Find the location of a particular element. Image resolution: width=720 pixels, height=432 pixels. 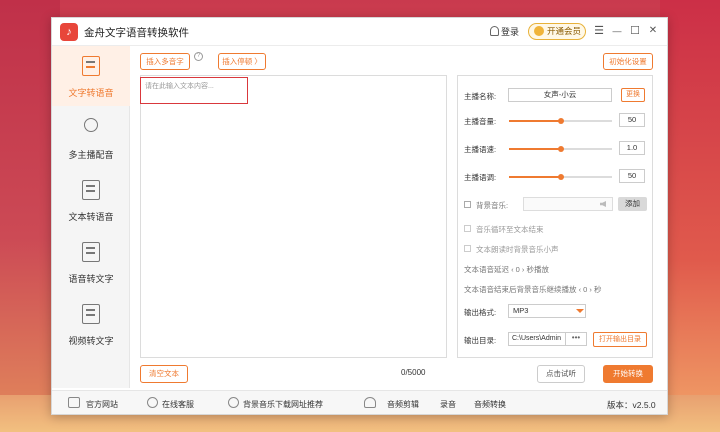

bg-music-checkbox is located at coordinates (467, 204).